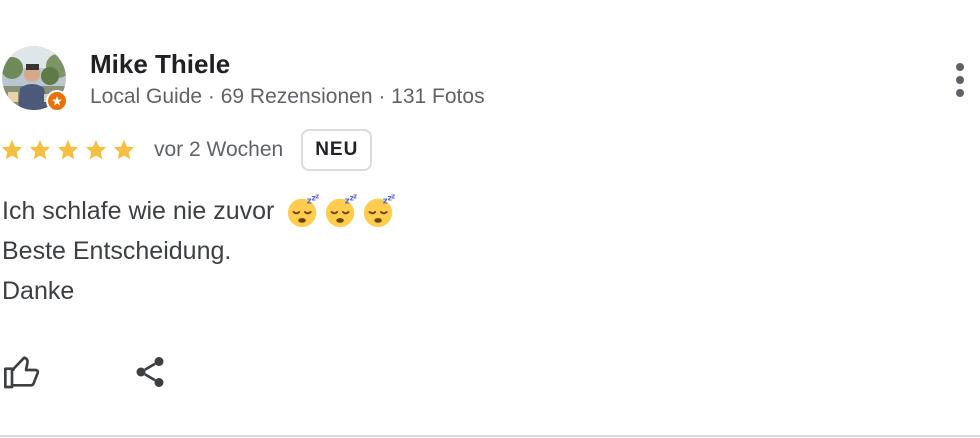 This screenshot has height=438, width=980. I want to click on reviewer-name: Mike Thiele, so click(160, 64).